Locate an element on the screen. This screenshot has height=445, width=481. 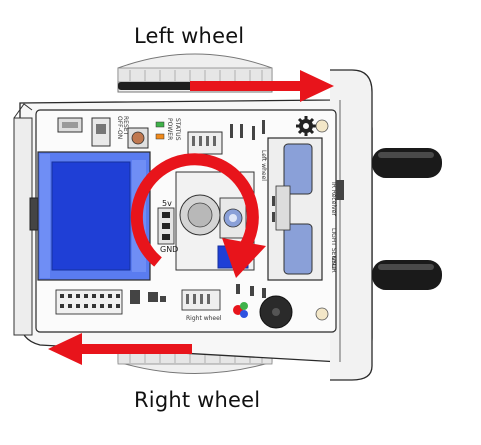
front-tire-top is located at coordinates (407, 163).